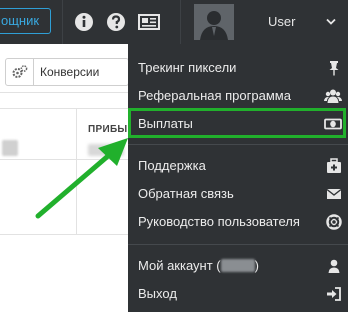 The width and height of the screenshot is (348, 312). What do you see at coordinates (172, 165) in the screenshot?
I see `menu-item-label: Поддержка` at bounding box center [172, 165].